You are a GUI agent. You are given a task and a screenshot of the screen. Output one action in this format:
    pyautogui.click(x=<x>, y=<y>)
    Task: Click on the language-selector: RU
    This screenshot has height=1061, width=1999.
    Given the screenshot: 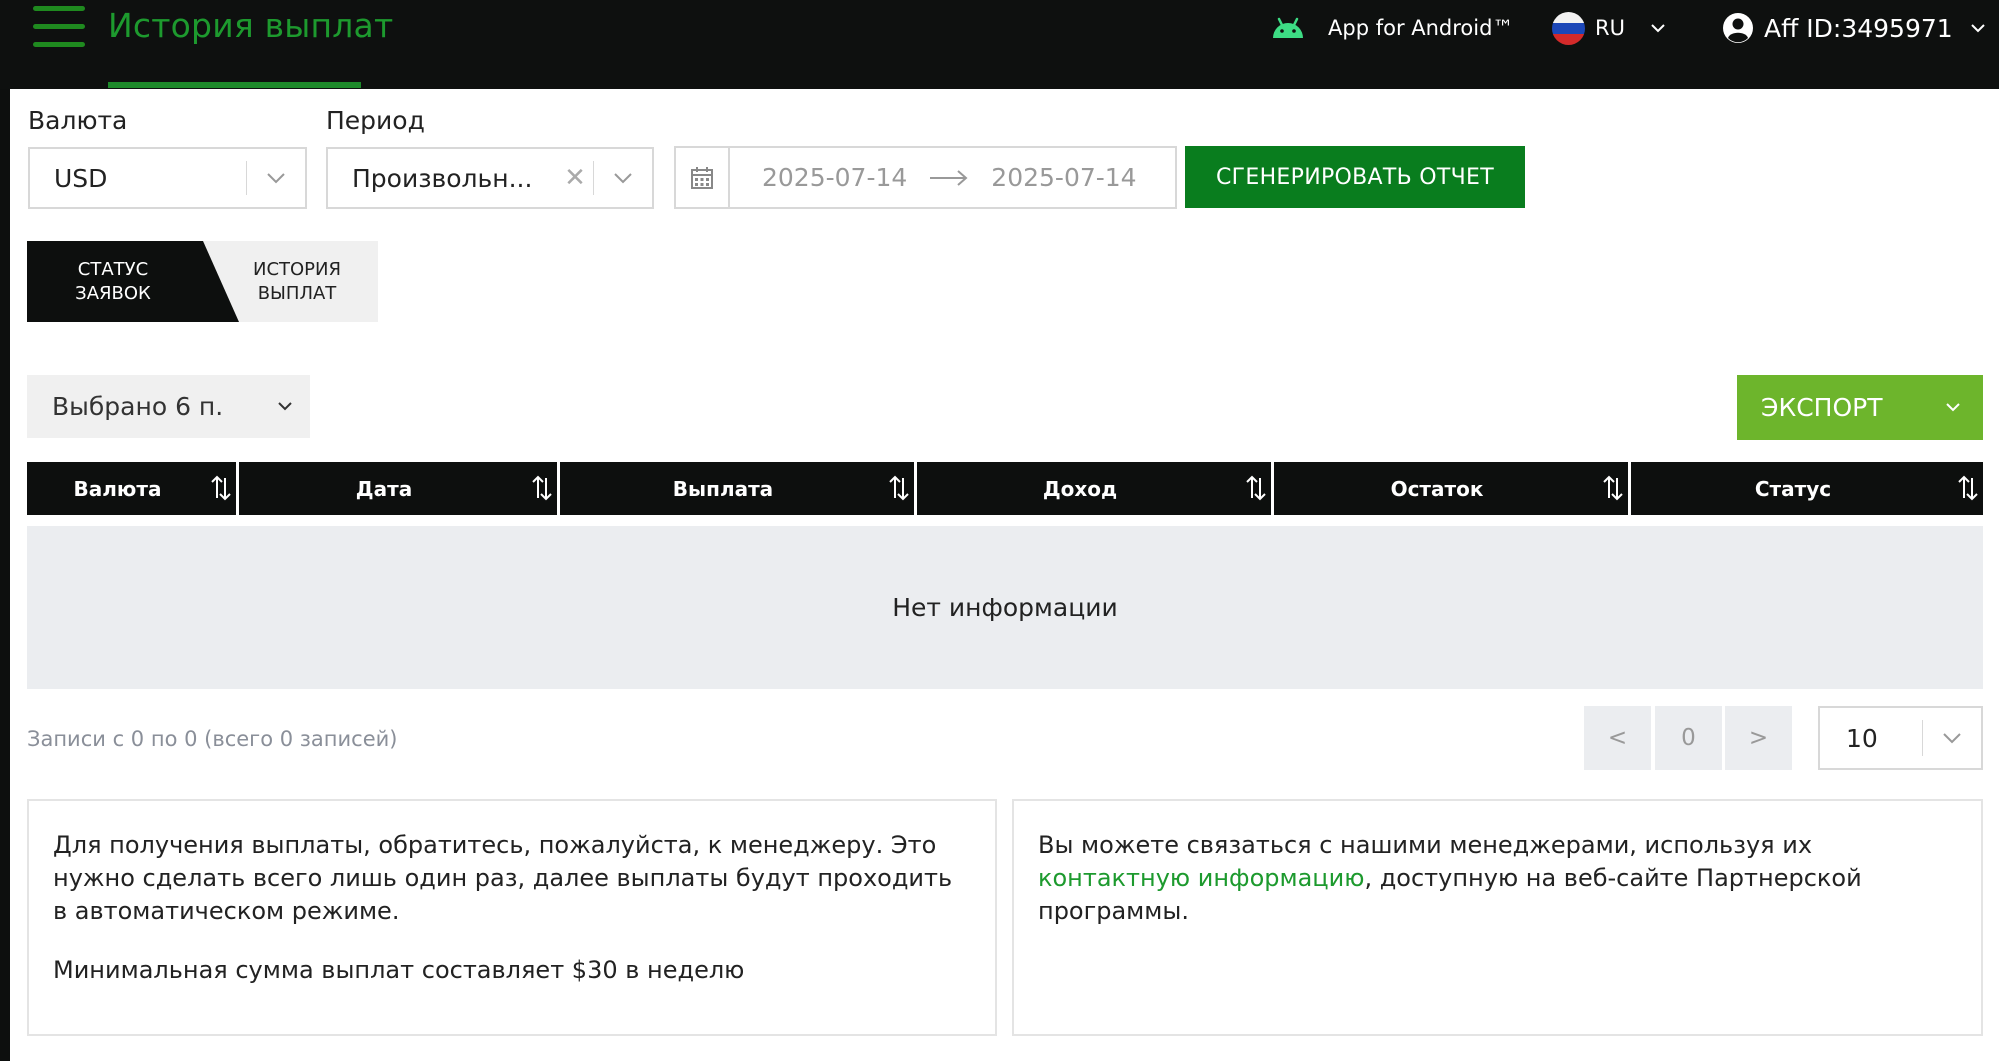 What is the action you would take?
    pyautogui.click(x=1608, y=28)
    